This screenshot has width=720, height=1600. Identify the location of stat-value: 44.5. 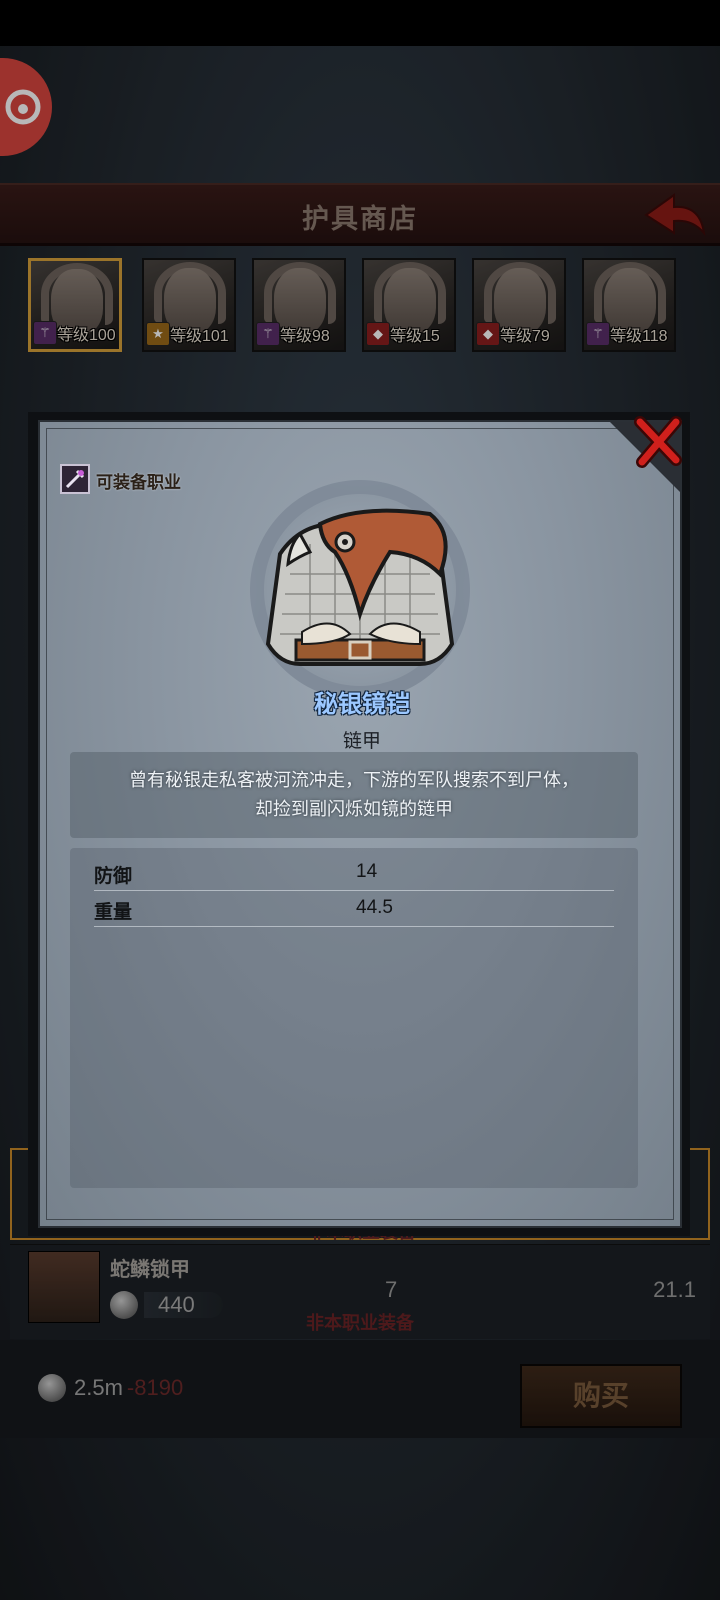
(374, 907).